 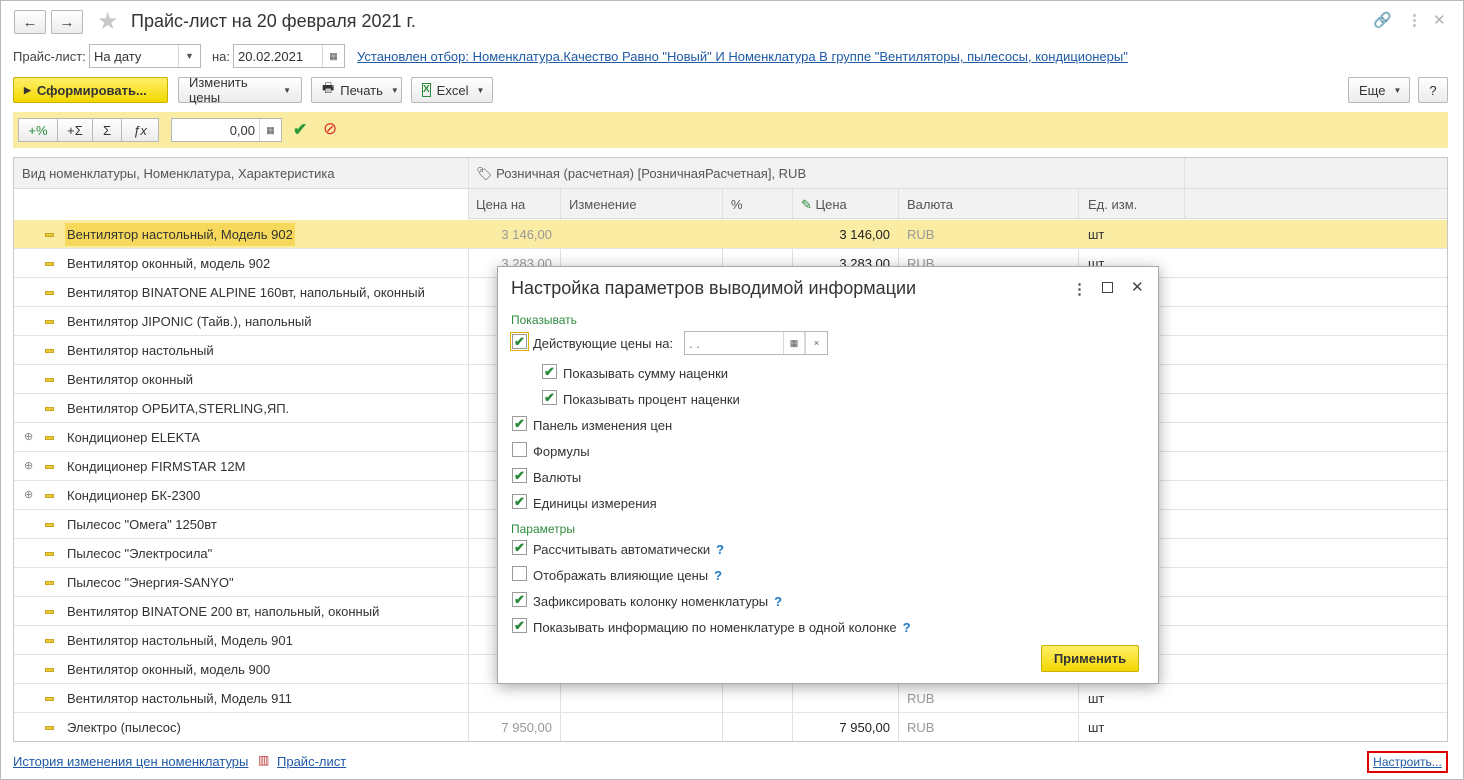 What do you see at coordinates (519, 341) in the screenshot?
I see `current-prices-checkbox: ✔` at bounding box center [519, 341].